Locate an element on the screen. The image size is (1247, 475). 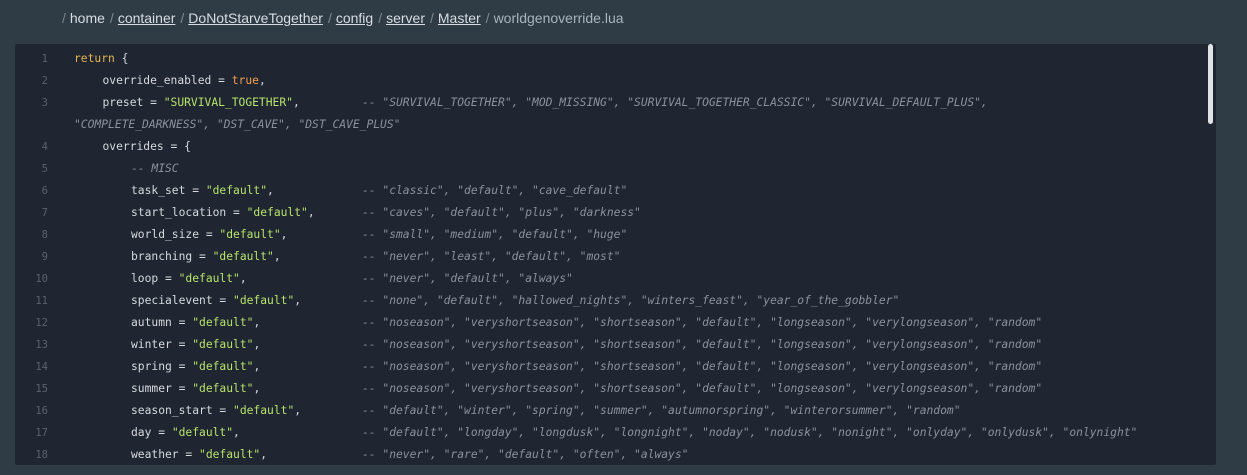
code-token: winter = is located at coordinates (162, 344).